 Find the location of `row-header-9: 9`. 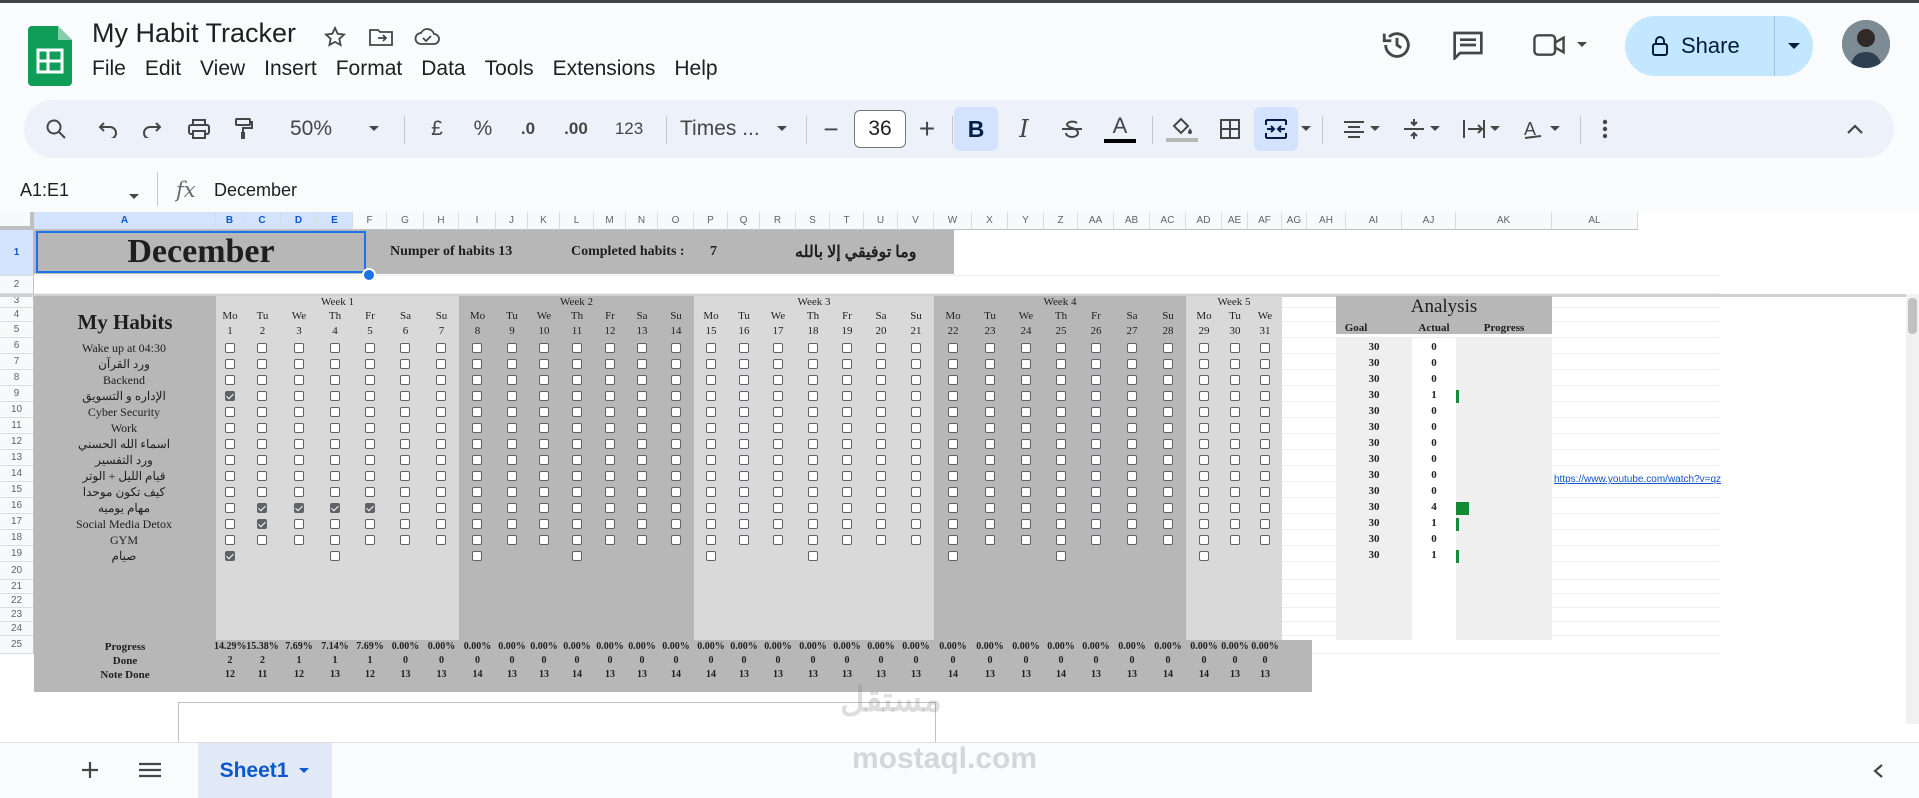

row-header-9: 9 is located at coordinates (17, 394).